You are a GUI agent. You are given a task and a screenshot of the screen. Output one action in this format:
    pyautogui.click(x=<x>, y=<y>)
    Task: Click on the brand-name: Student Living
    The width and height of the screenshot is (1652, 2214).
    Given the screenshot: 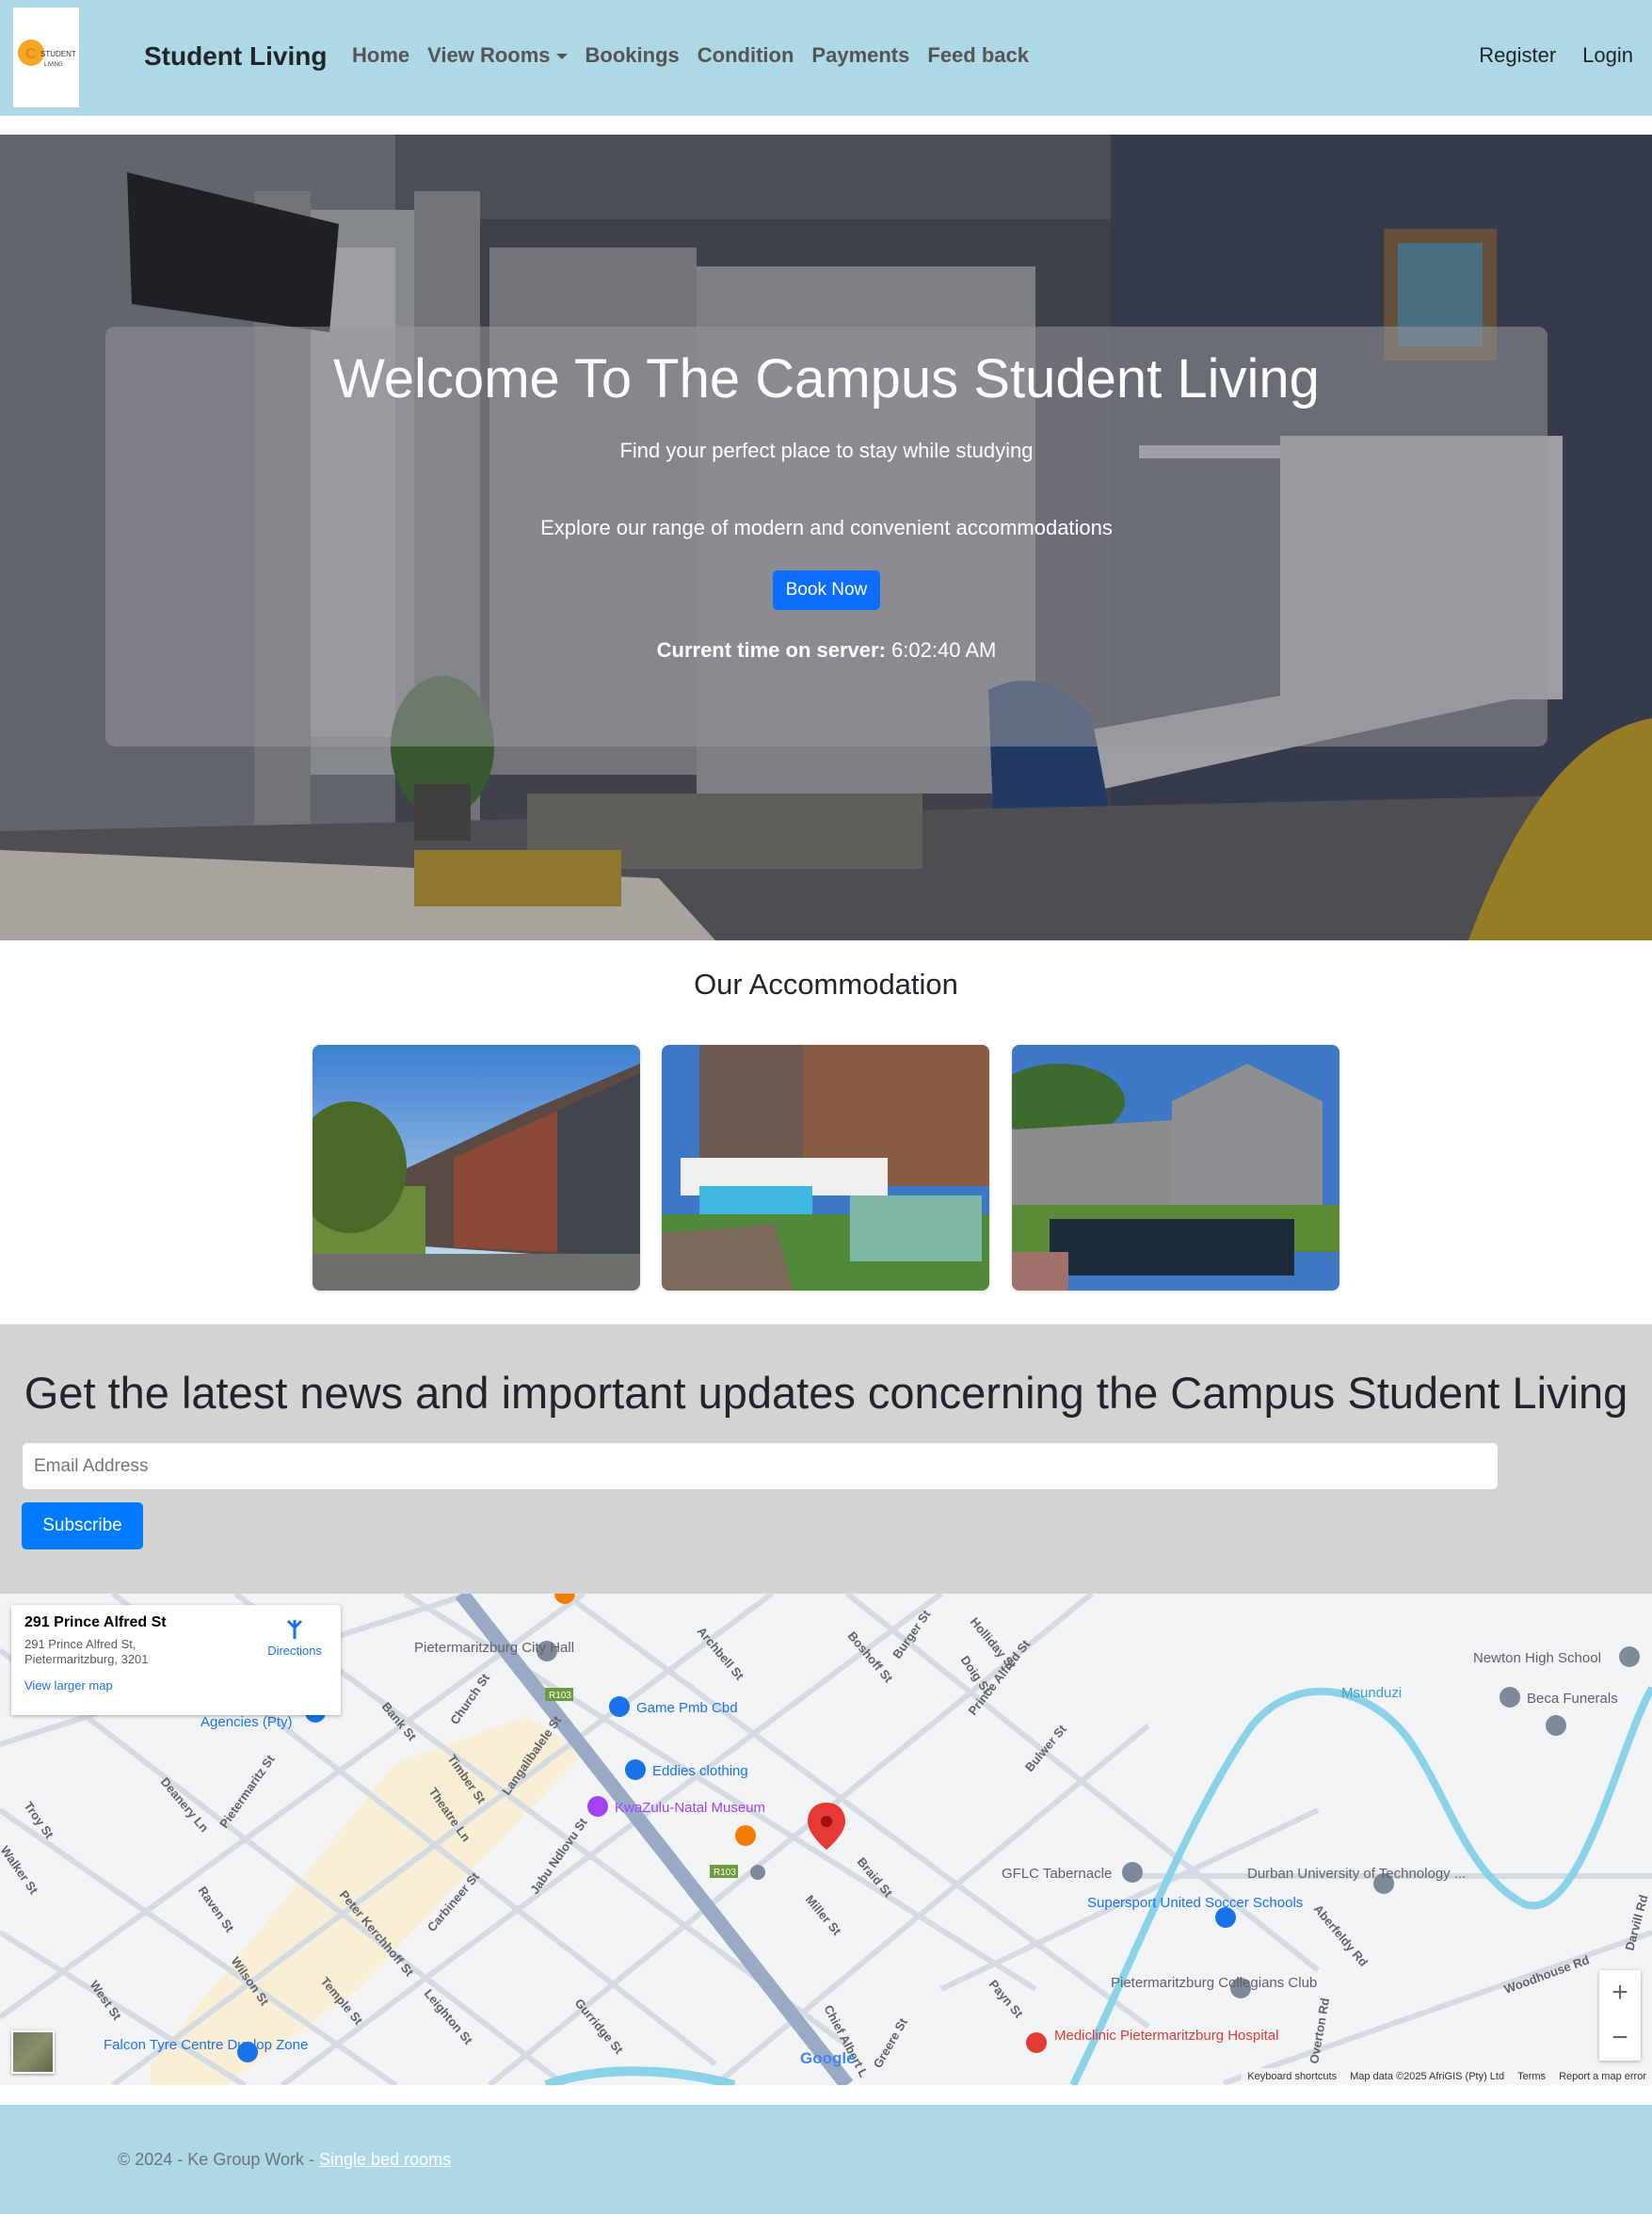 What is the action you would take?
    pyautogui.click(x=235, y=56)
    